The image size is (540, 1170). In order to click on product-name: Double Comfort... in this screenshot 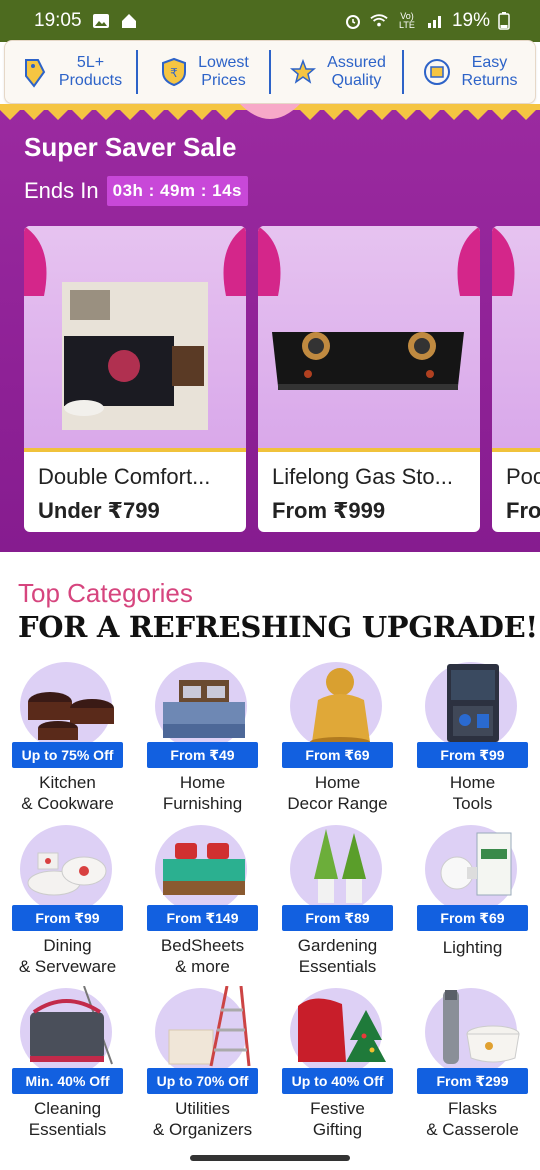, I will do `click(124, 476)`.